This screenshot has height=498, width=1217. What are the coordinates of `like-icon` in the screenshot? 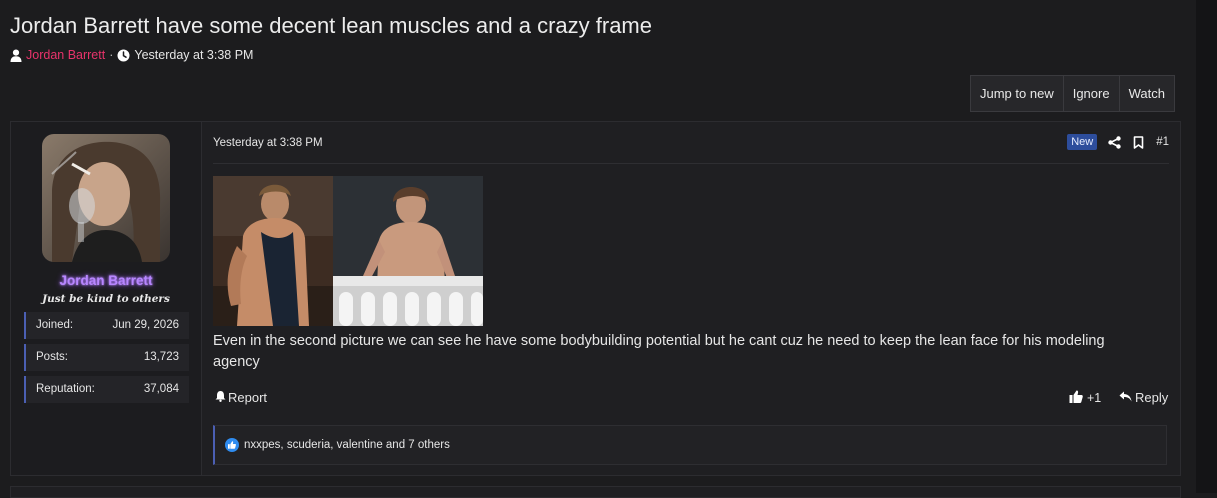 It's located at (232, 447).